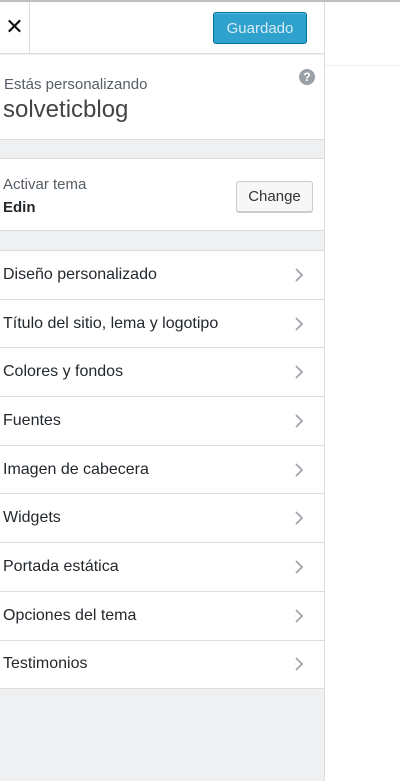 This screenshot has width=400, height=781. What do you see at coordinates (32, 420) in the screenshot?
I see `section-label: Fuentes` at bounding box center [32, 420].